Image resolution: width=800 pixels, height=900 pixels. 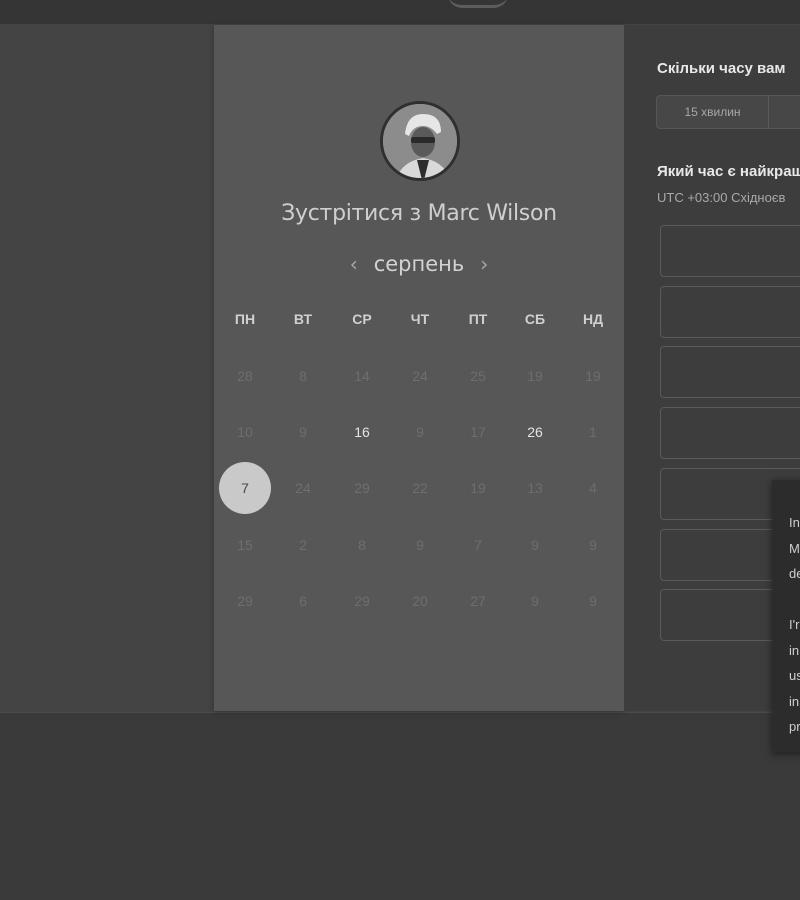 I want to click on logo-icon, so click(x=478, y=4).